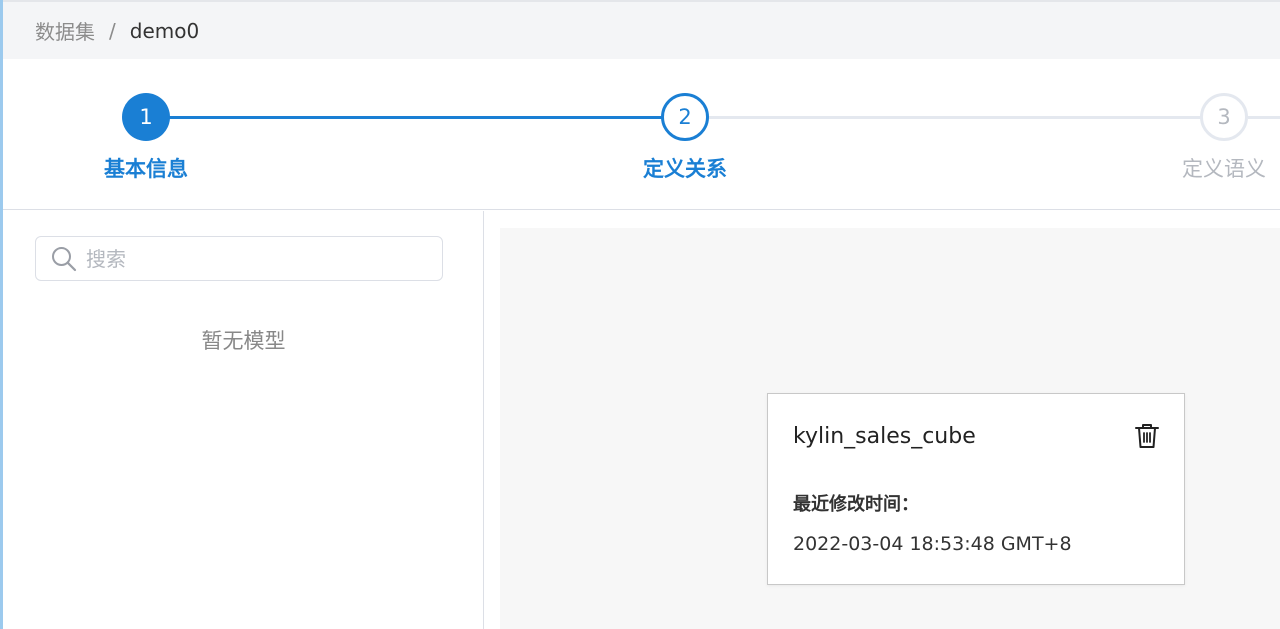 This screenshot has width=1280, height=629. I want to click on search-input, so click(256, 258).